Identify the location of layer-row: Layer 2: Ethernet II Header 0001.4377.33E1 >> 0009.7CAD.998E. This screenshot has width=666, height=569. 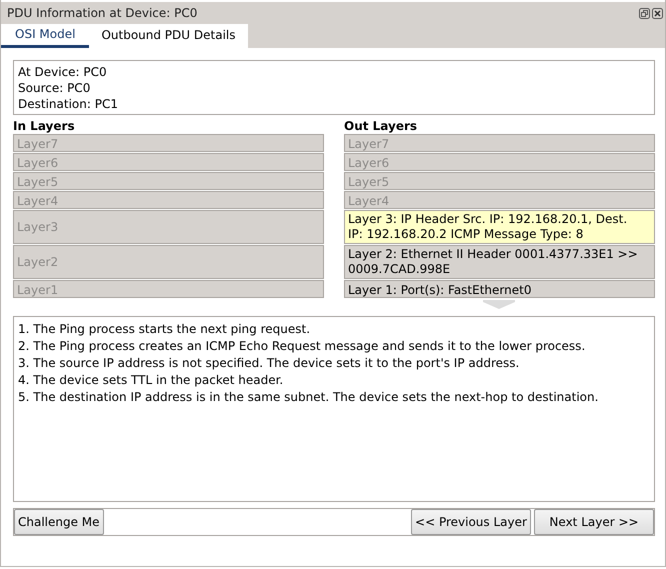
(499, 262).